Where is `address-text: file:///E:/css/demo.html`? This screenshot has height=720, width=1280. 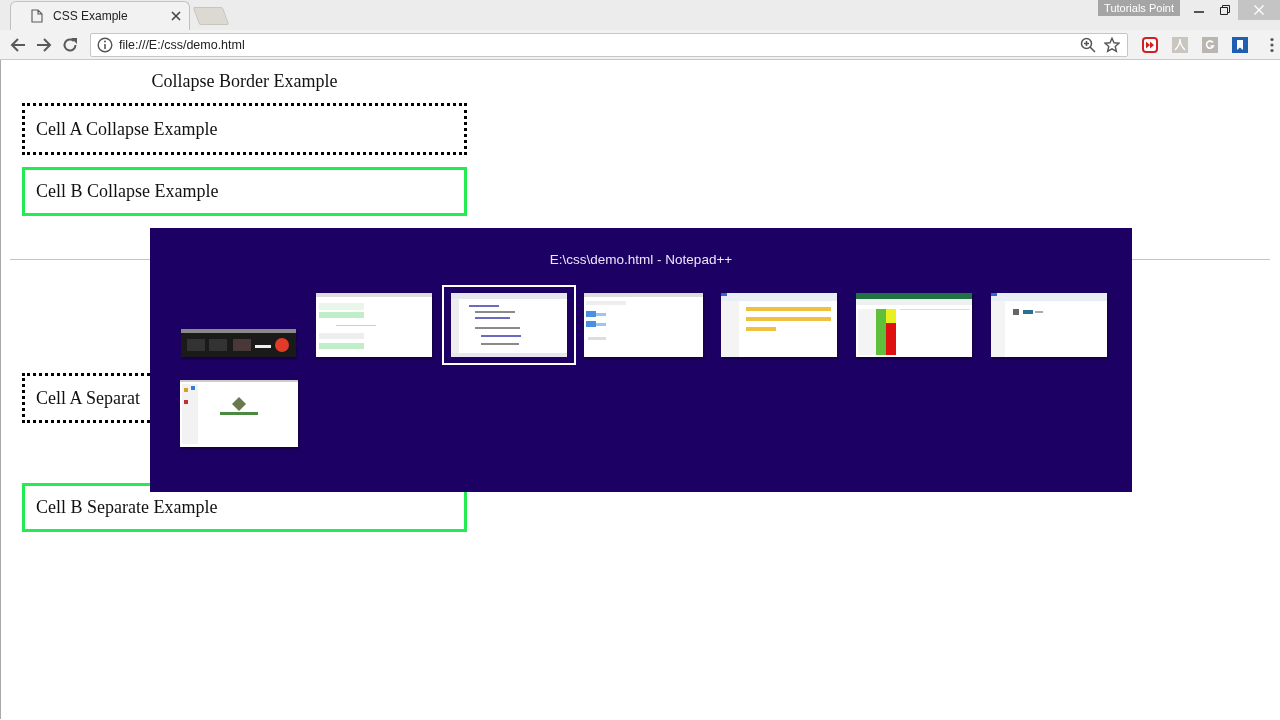 address-text: file:///E:/css/demo.html is located at coordinates (182, 44).